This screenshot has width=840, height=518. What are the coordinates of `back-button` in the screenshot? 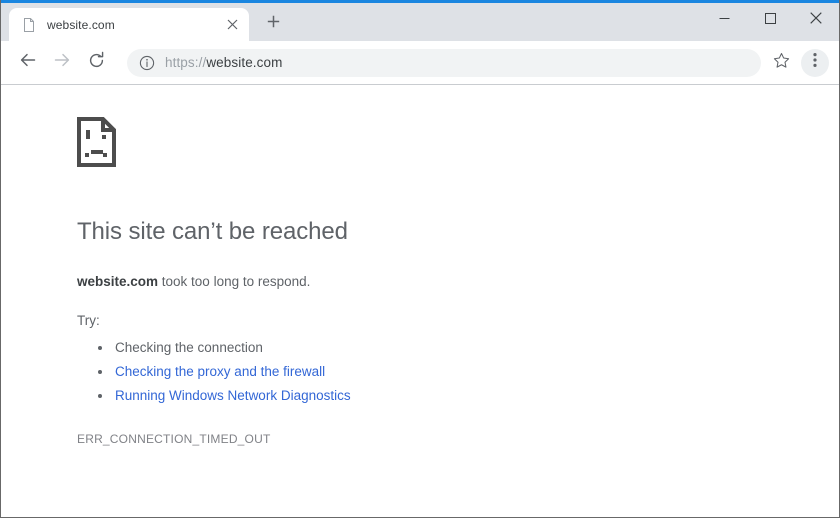 It's located at (28, 63).